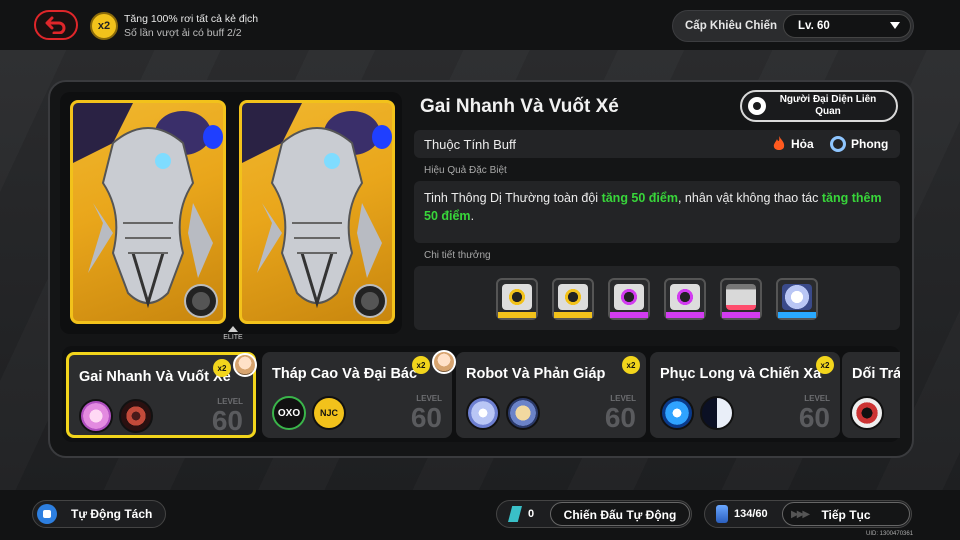  I want to click on challenge-title: Gai Nhanh Và Vuốt Xé, so click(519, 106).